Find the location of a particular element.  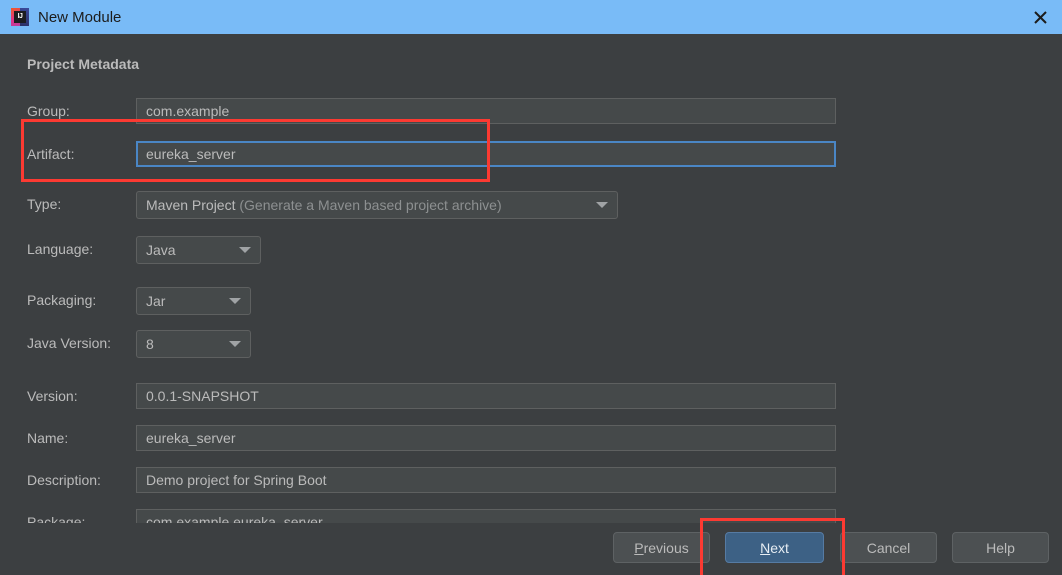

description-input: Demo project for Spring Boot is located at coordinates (486, 480).